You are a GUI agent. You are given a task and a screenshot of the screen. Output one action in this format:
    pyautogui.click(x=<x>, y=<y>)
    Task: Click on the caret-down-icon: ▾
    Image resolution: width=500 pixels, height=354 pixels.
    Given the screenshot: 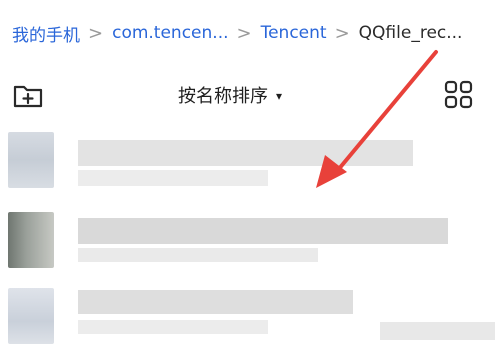 What is the action you would take?
    pyautogui.click(x=279, y=95)
    